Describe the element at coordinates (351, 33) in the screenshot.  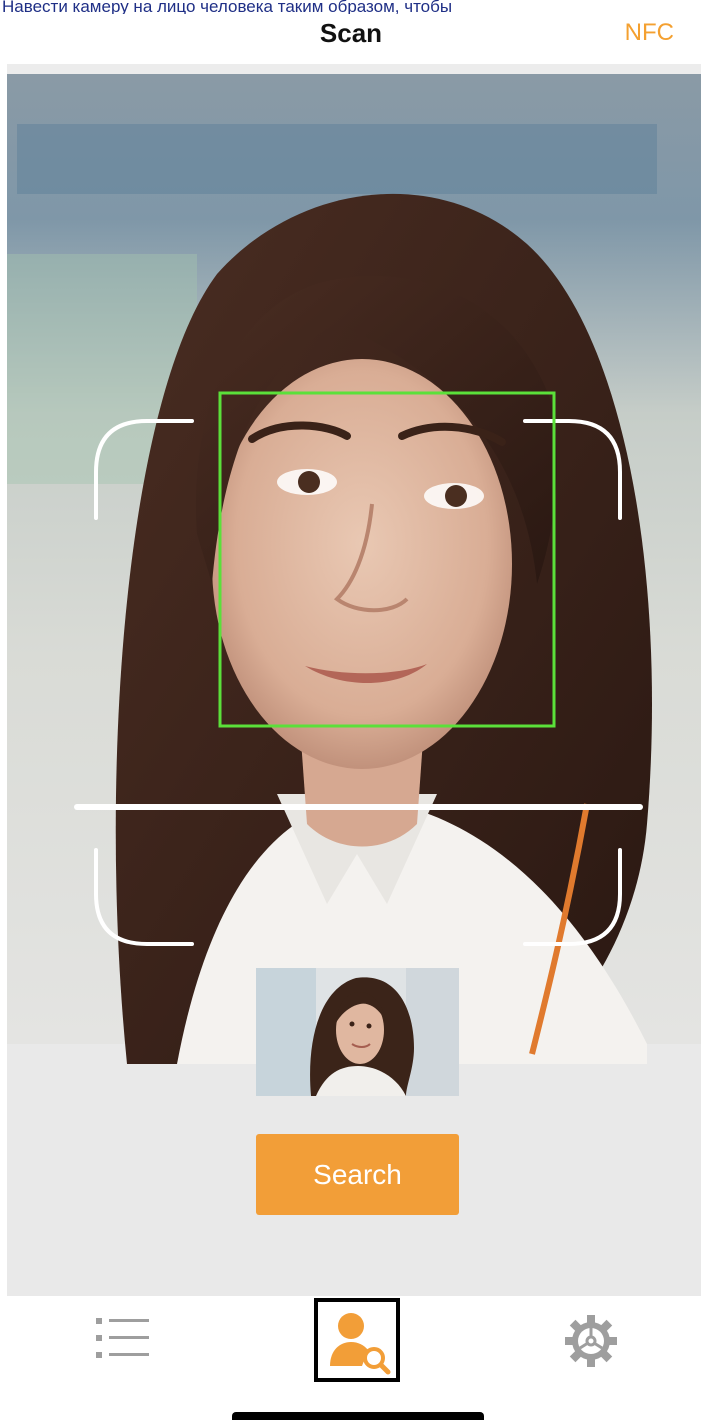
I see `page-title: Scan` at that location.